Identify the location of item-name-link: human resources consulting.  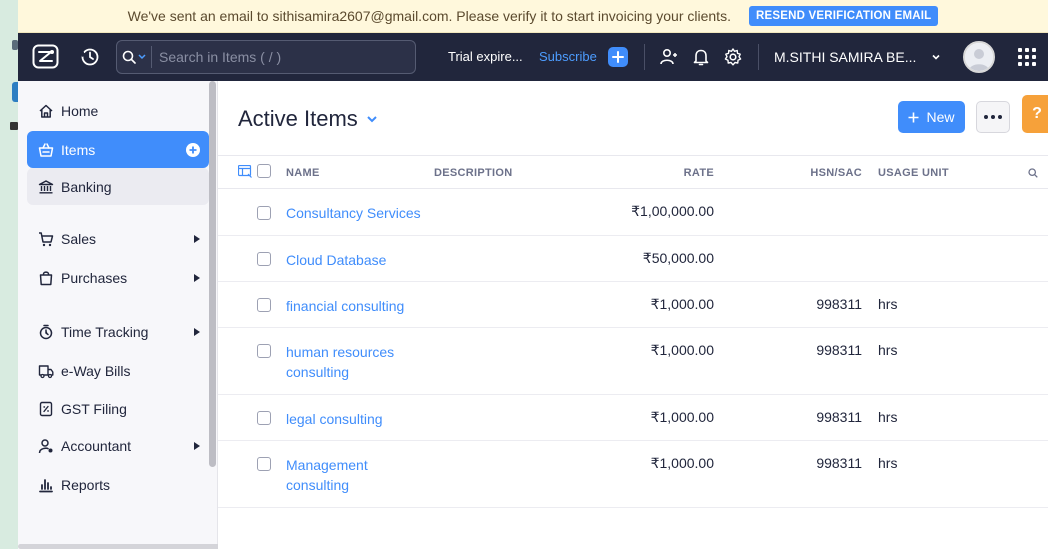
(346, 362).